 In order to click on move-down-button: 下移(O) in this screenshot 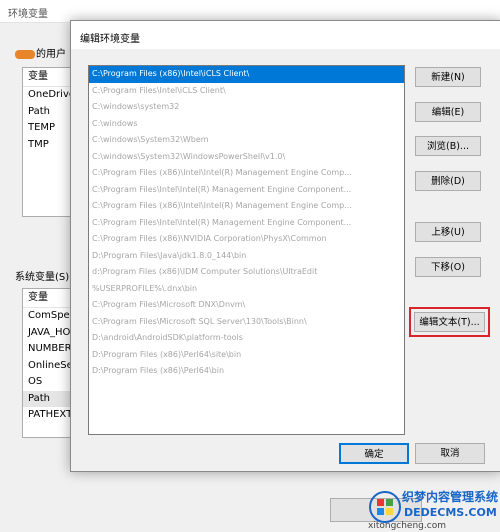, I will do `click(448, 267)`.